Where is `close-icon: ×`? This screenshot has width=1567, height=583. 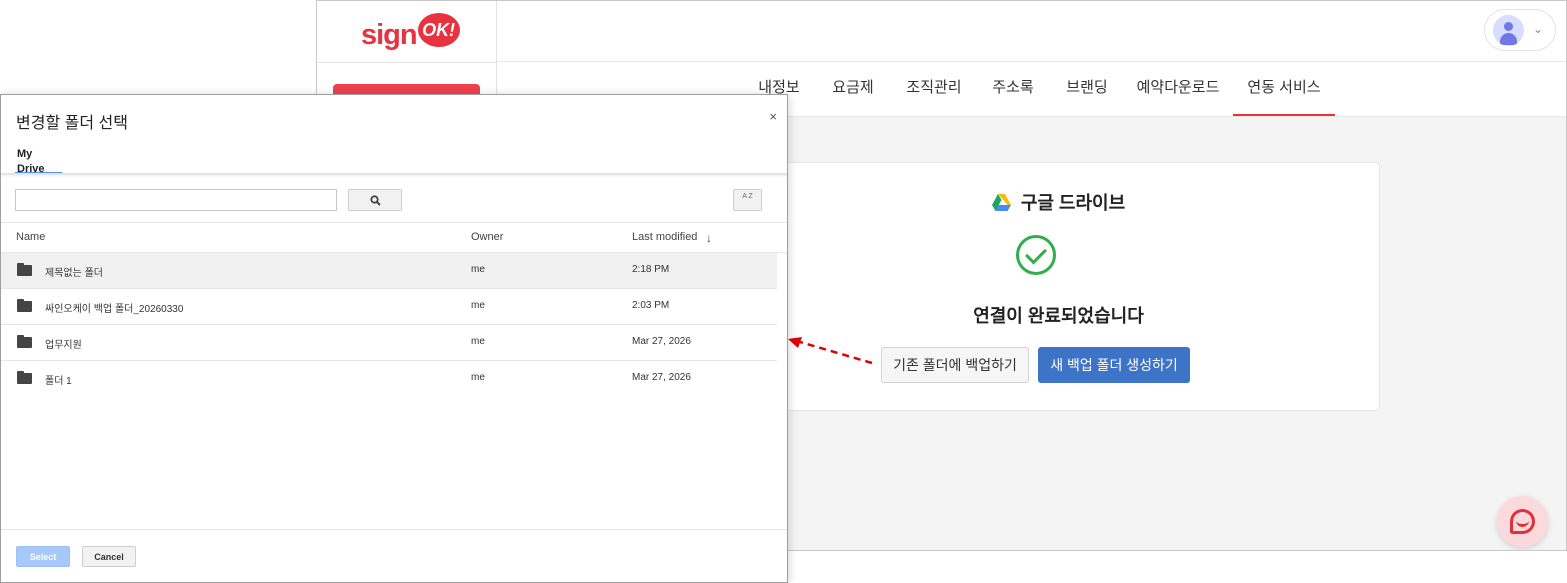 close-icon: × is located at coordinates (773, 116).